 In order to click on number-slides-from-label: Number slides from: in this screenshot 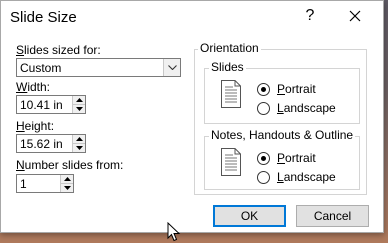, I will do `click(70, 165)`.